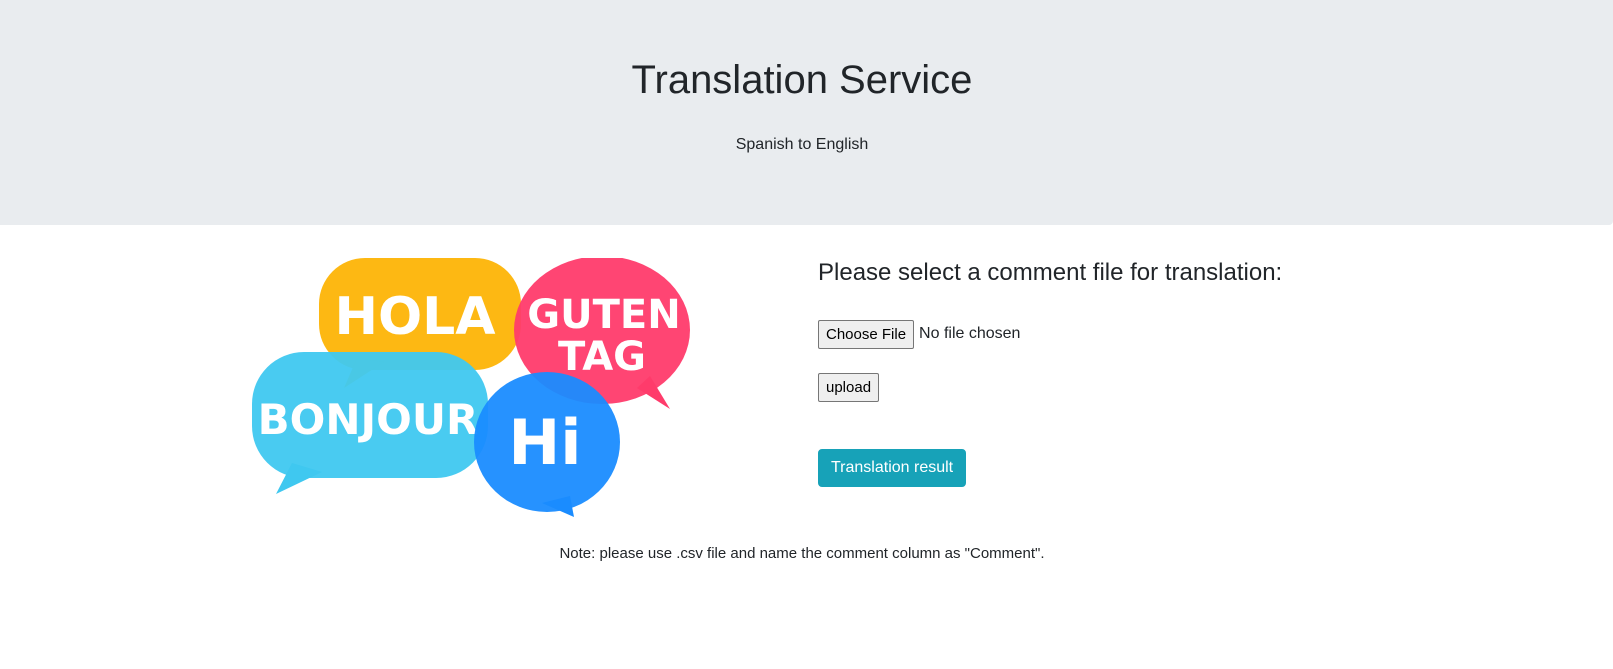  Describe the element at coordinates (368, 419) in the screenshot. I see `bonjour-bubble-text: BONJOUR` at that location.